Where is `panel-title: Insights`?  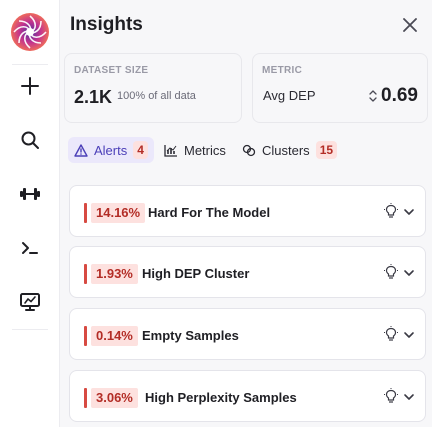 panel-title: Insights is located at coordinates (106, 24).